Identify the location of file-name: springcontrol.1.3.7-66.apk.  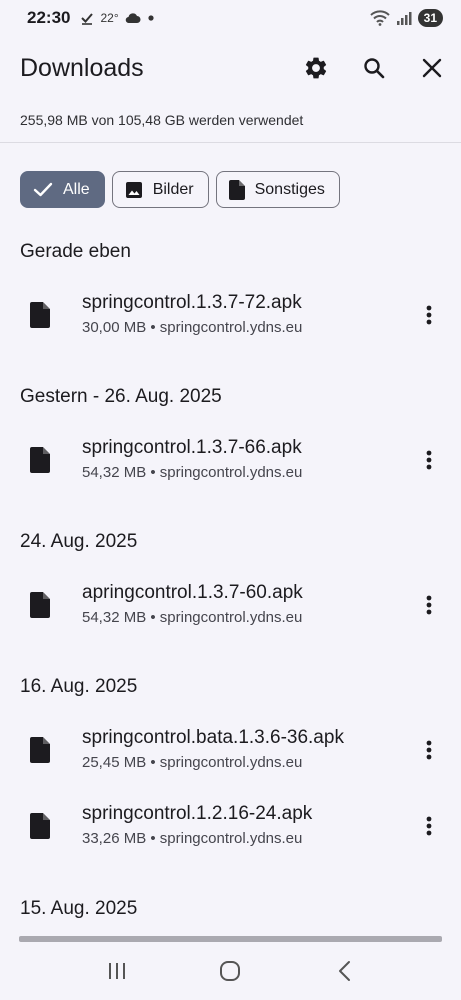
(192, 447).